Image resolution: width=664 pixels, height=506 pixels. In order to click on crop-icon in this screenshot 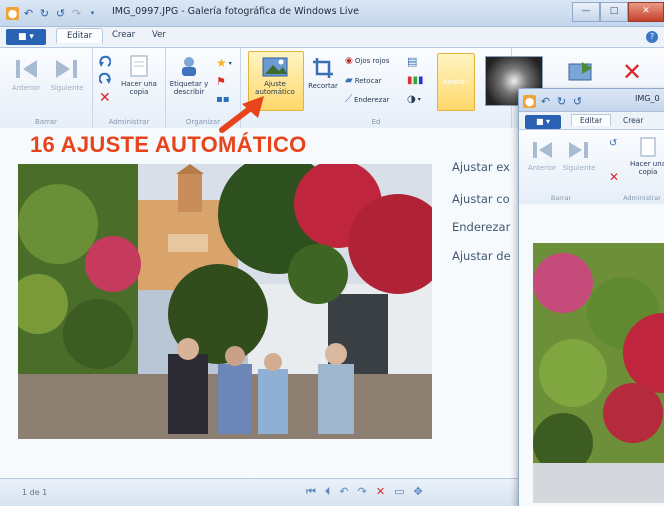, I will do `click(323, 68)`.